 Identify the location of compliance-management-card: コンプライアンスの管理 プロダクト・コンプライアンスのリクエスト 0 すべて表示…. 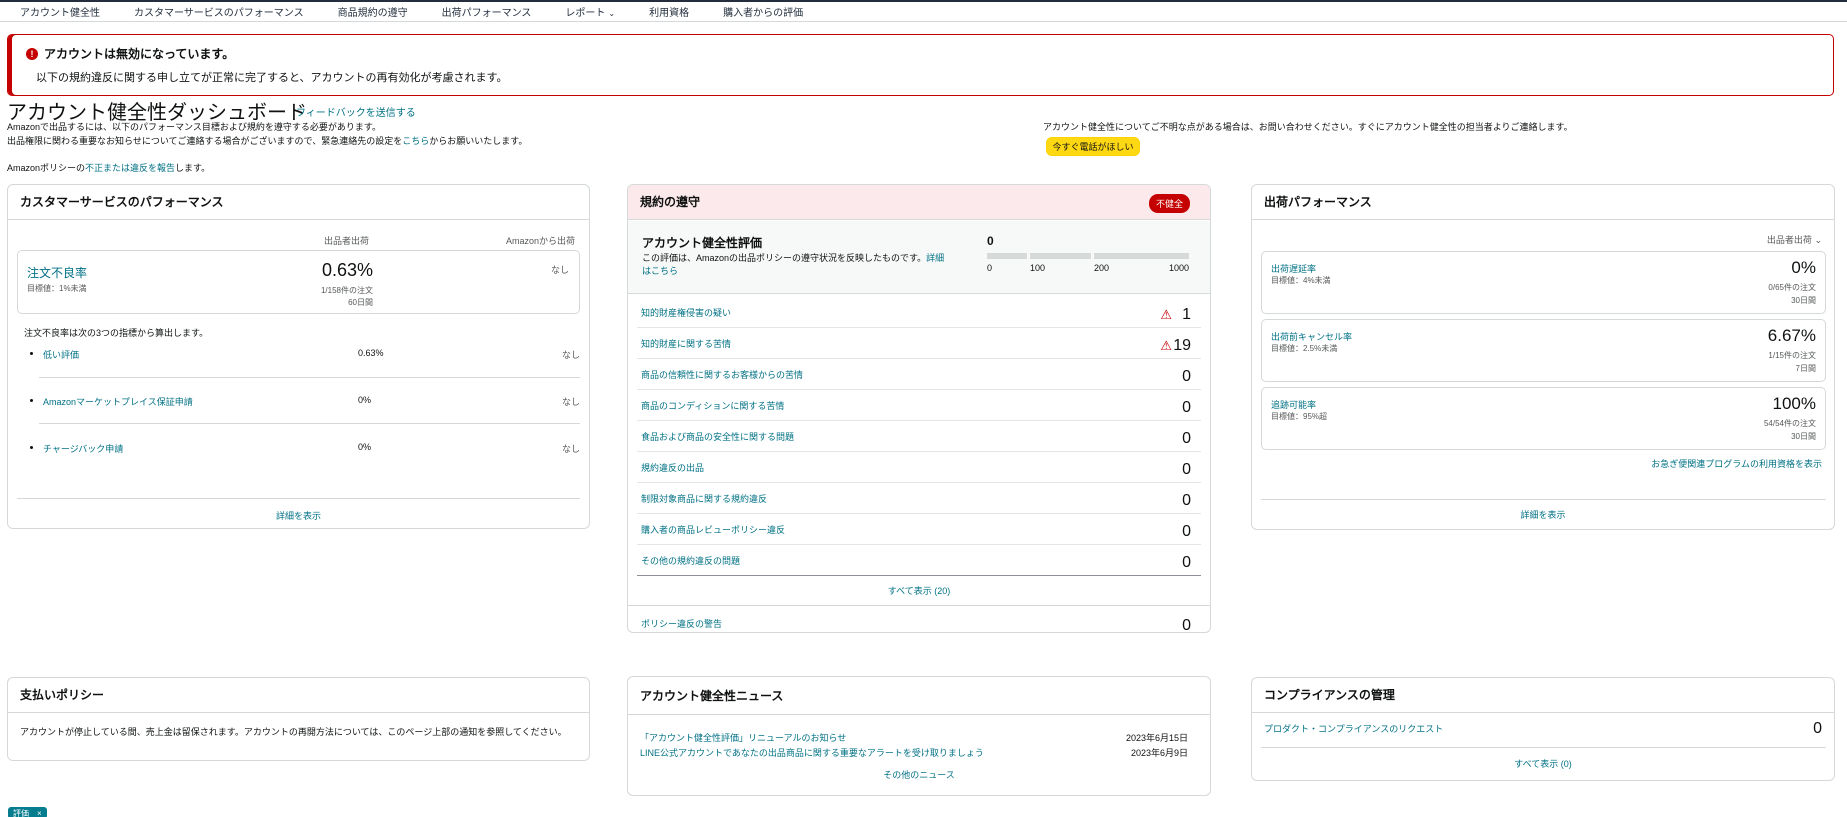
(1543, 729).